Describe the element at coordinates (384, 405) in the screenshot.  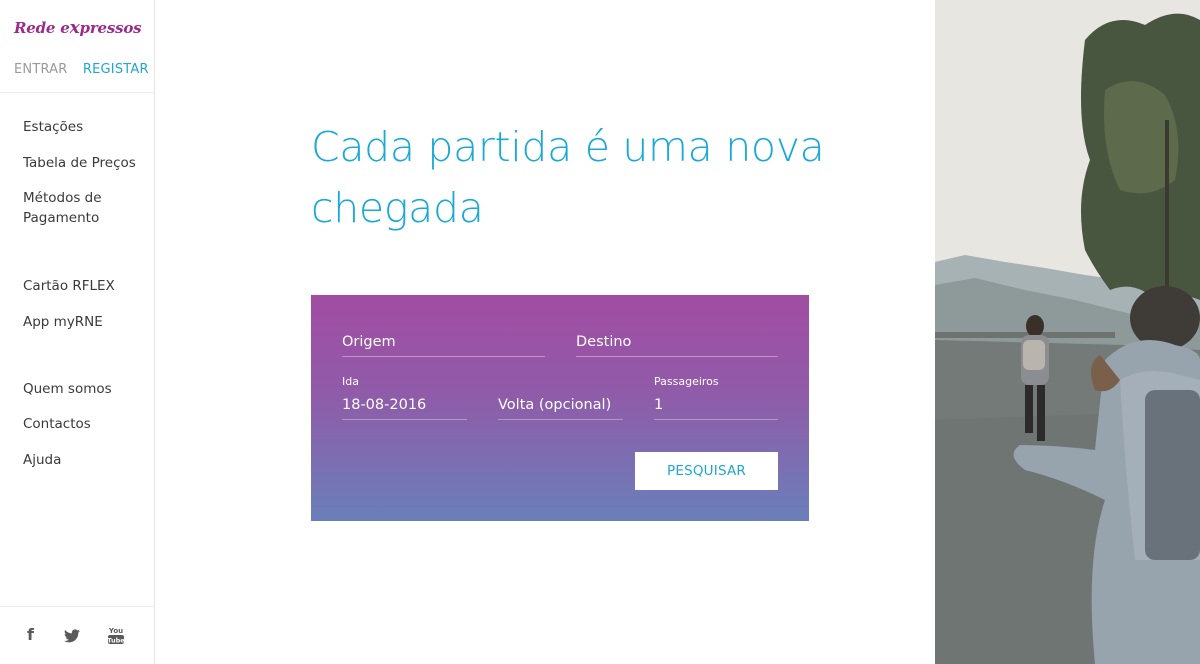
I see `departure-value: 18-08-2016` at that location.